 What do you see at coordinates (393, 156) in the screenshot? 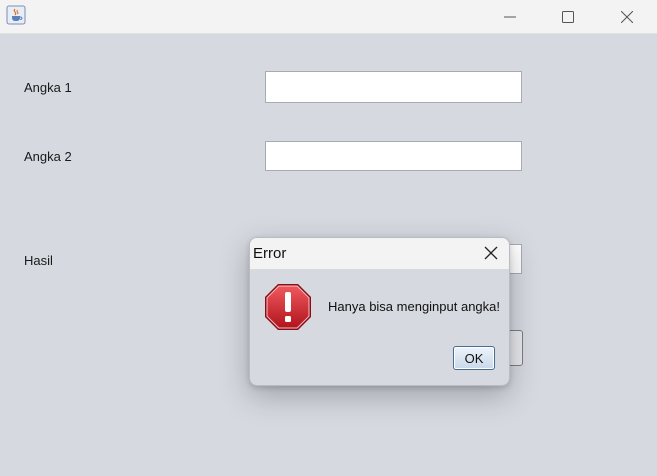
I see `angka2-input` at bounding box center [393, 156].